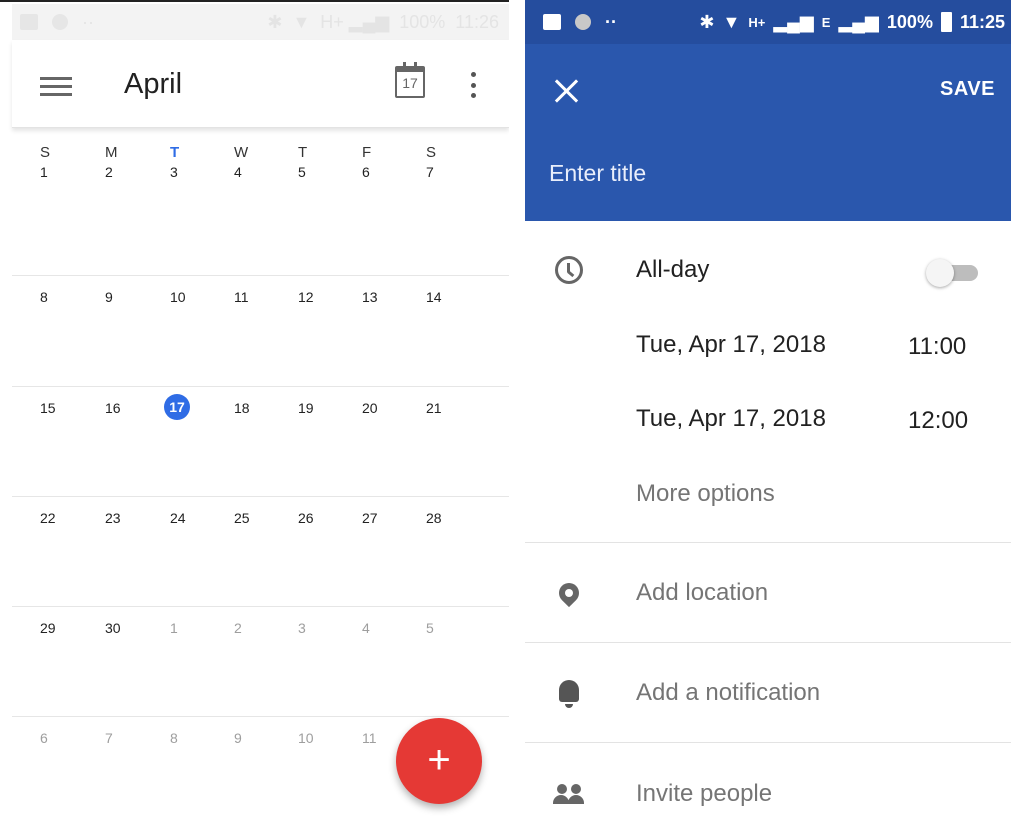  I want to click on all-day-label: All-day, so click(673, 269).